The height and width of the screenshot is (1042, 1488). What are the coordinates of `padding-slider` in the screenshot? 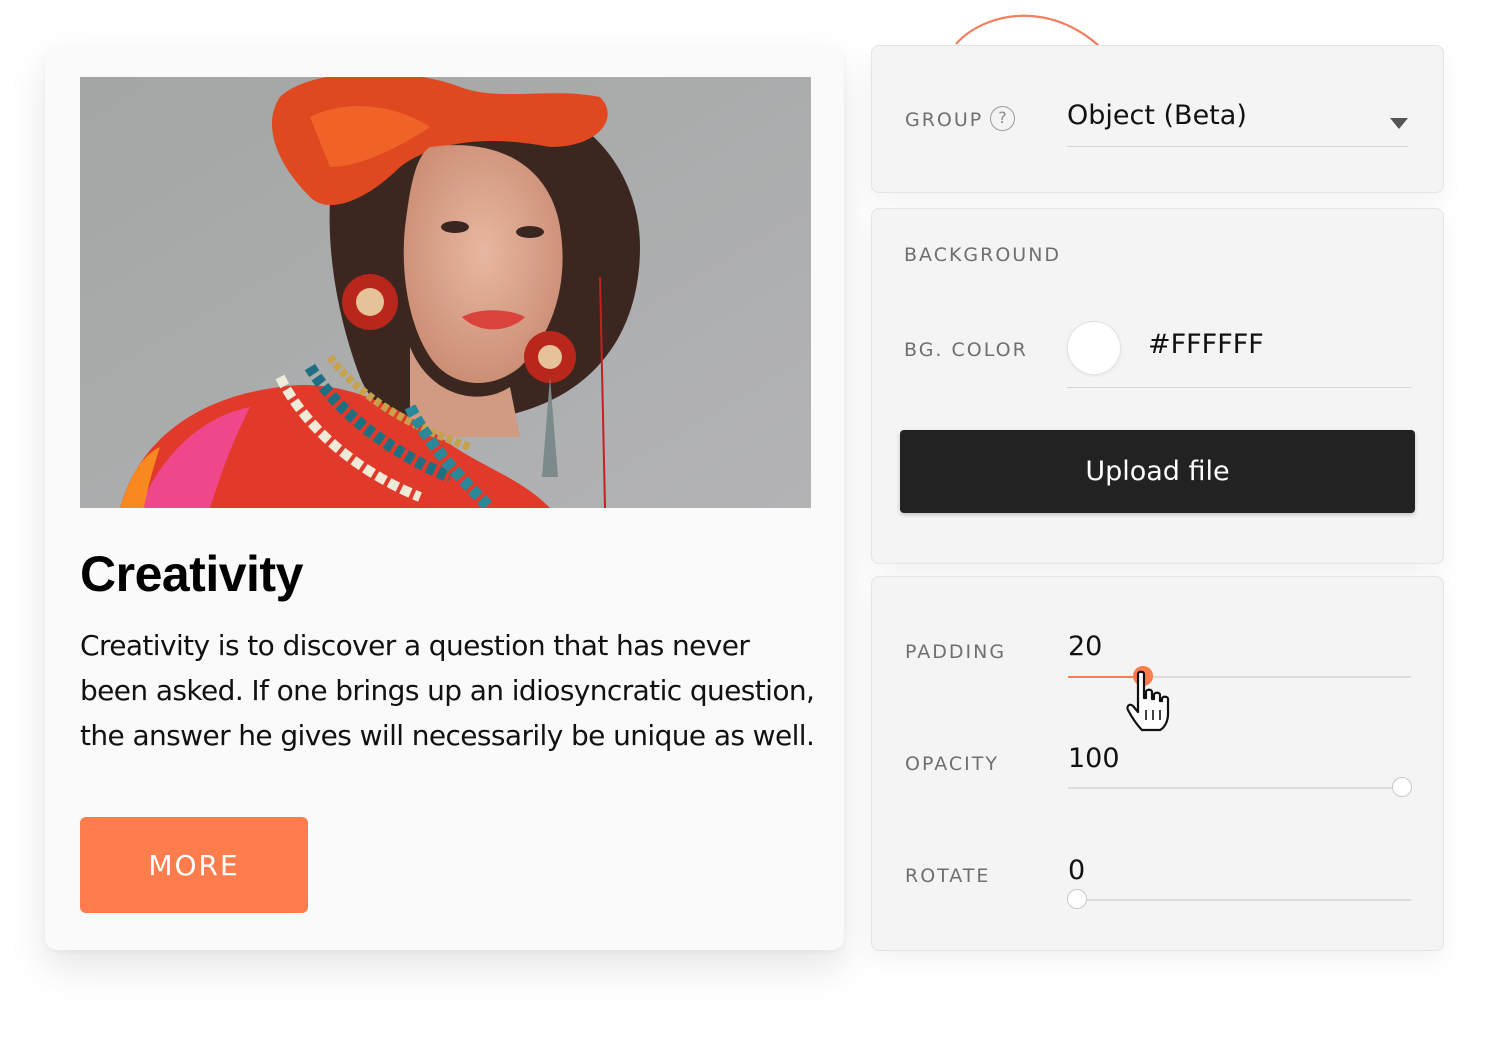 It's located at (1239, 676).